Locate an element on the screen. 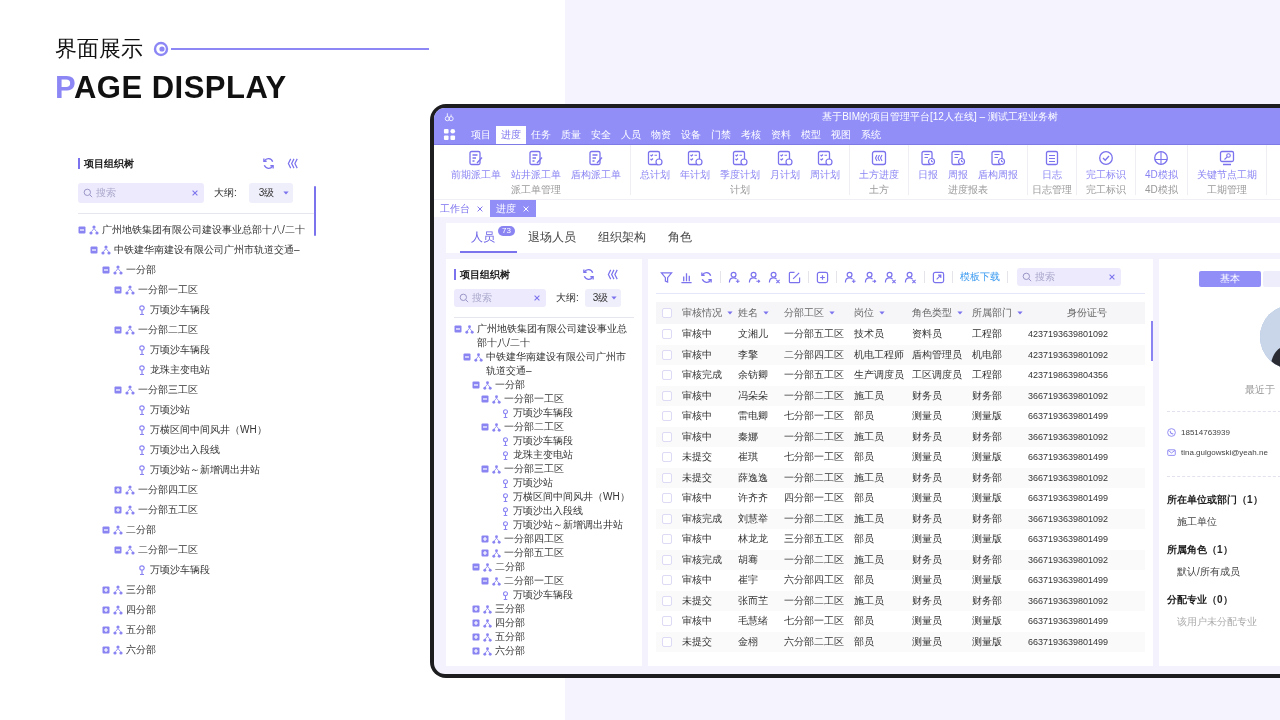 This screenshot has width=1280, height=720. tree-item: 龙珠主变电站 is located at coordinates (232, 370).